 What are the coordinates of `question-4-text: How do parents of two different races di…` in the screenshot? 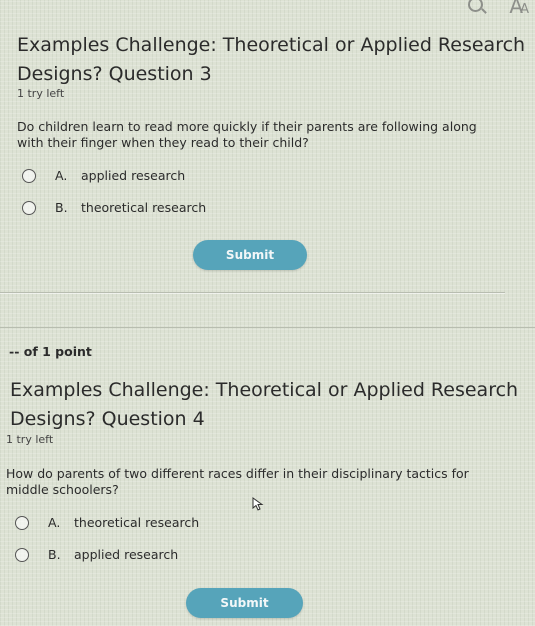 It's located at (237, 481).